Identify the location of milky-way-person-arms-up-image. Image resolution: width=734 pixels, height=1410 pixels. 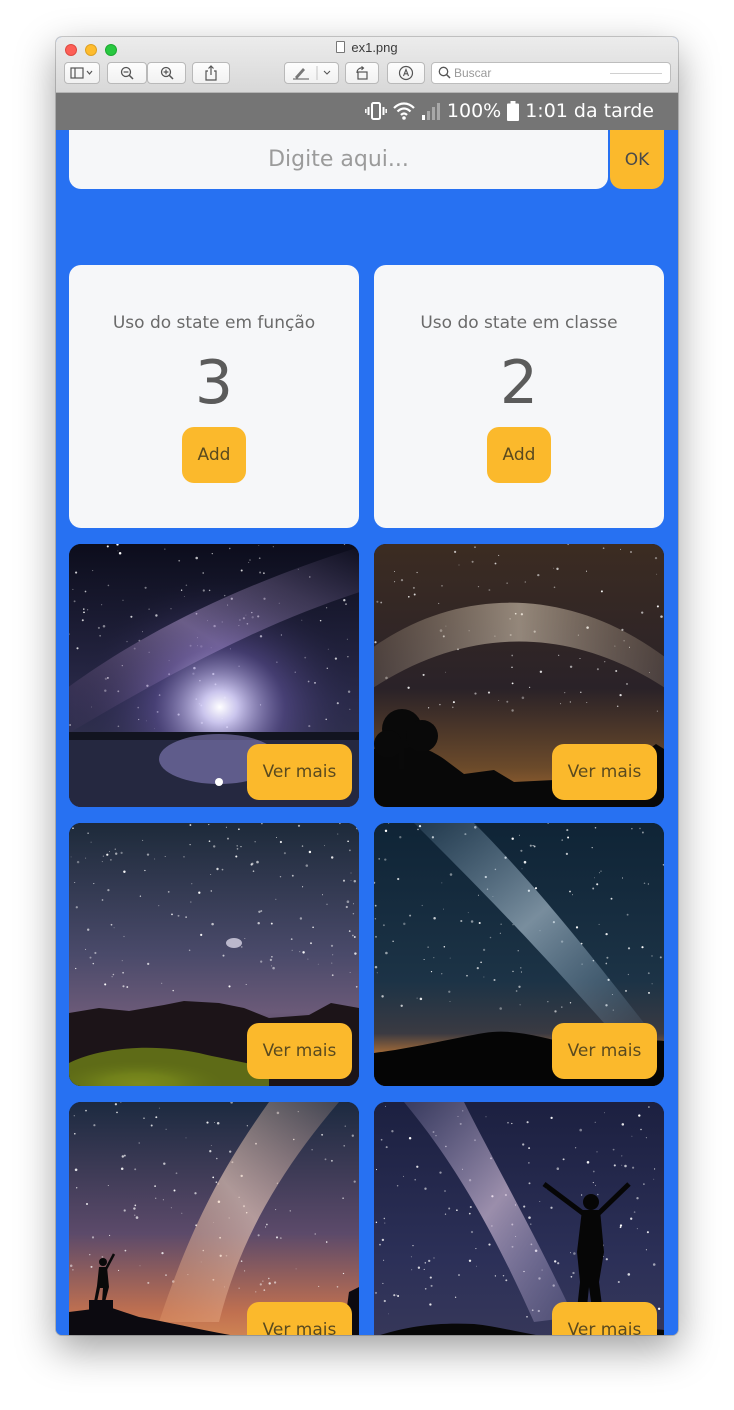
(519, 1218).